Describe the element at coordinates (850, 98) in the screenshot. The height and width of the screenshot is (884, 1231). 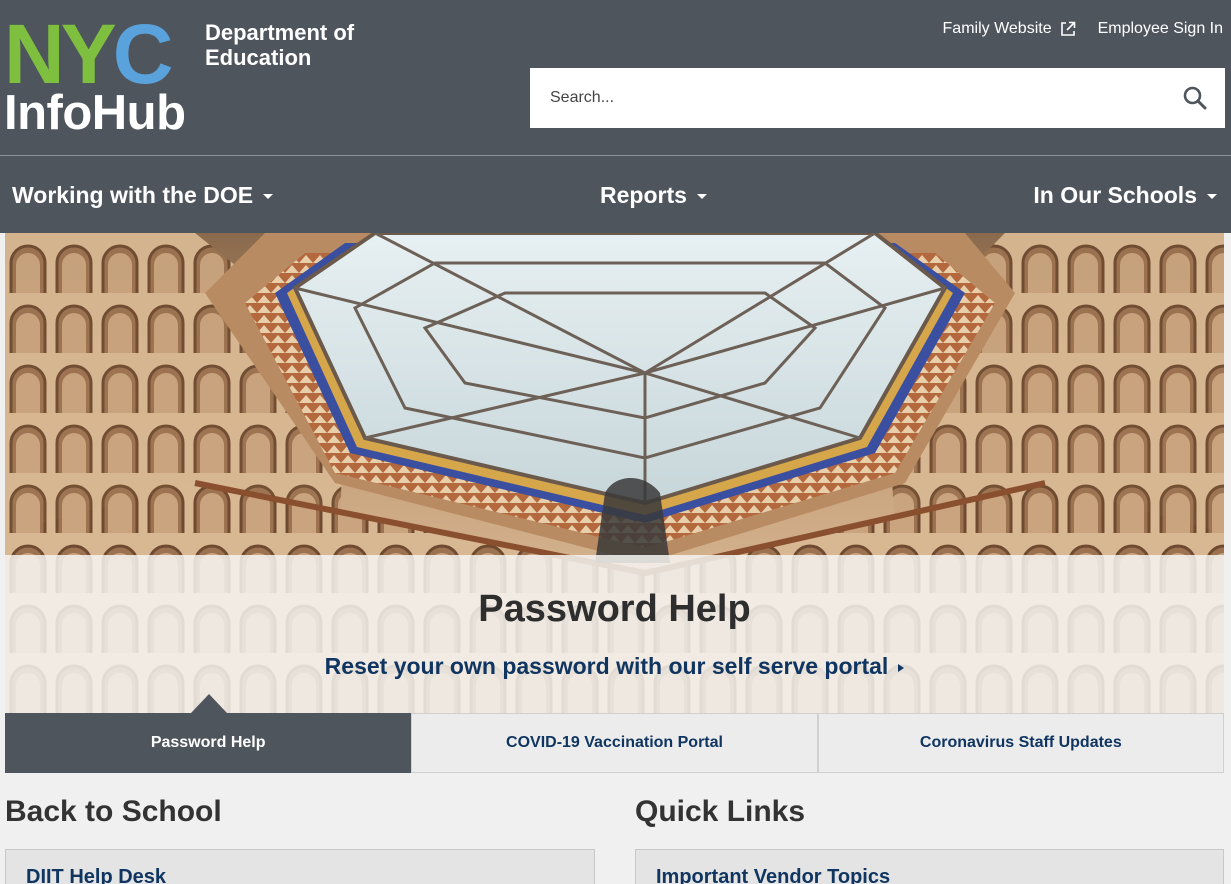
I see `search-input` at that location.